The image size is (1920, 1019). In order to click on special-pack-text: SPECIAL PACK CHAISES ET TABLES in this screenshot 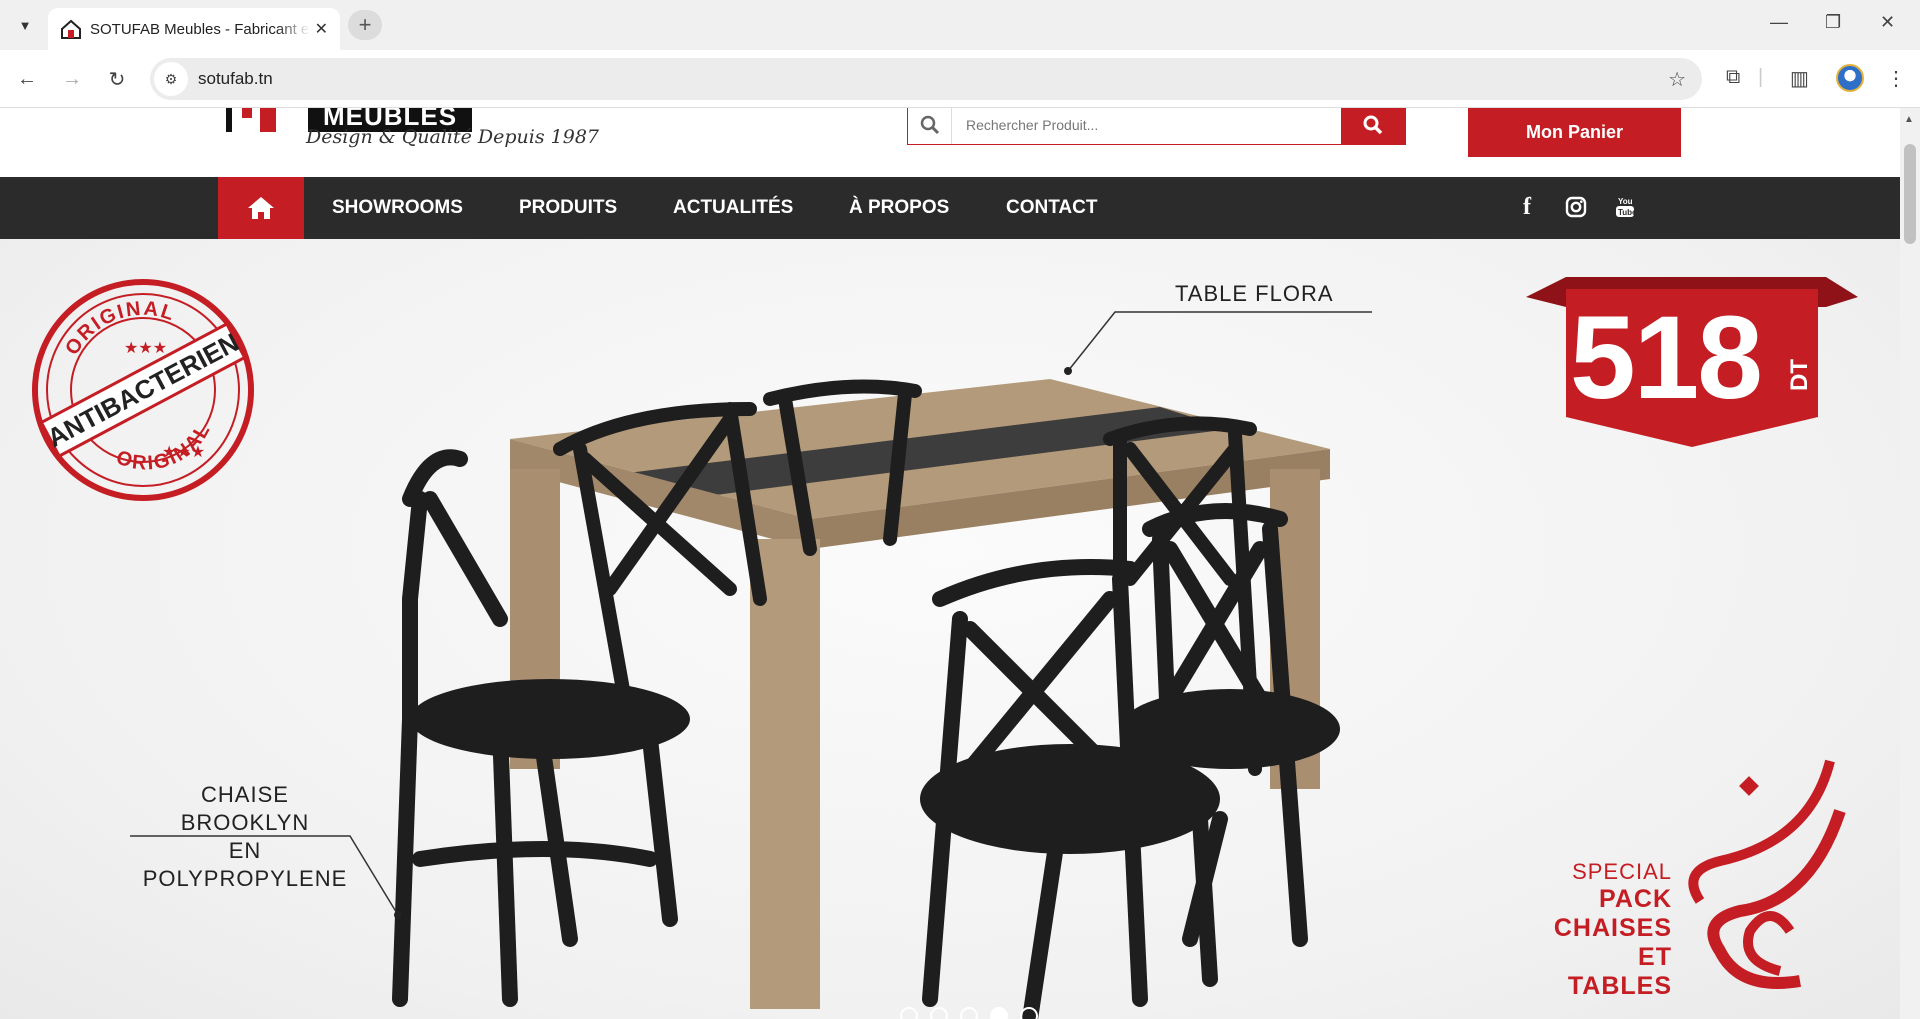, I will do `click(1601, 930)`.